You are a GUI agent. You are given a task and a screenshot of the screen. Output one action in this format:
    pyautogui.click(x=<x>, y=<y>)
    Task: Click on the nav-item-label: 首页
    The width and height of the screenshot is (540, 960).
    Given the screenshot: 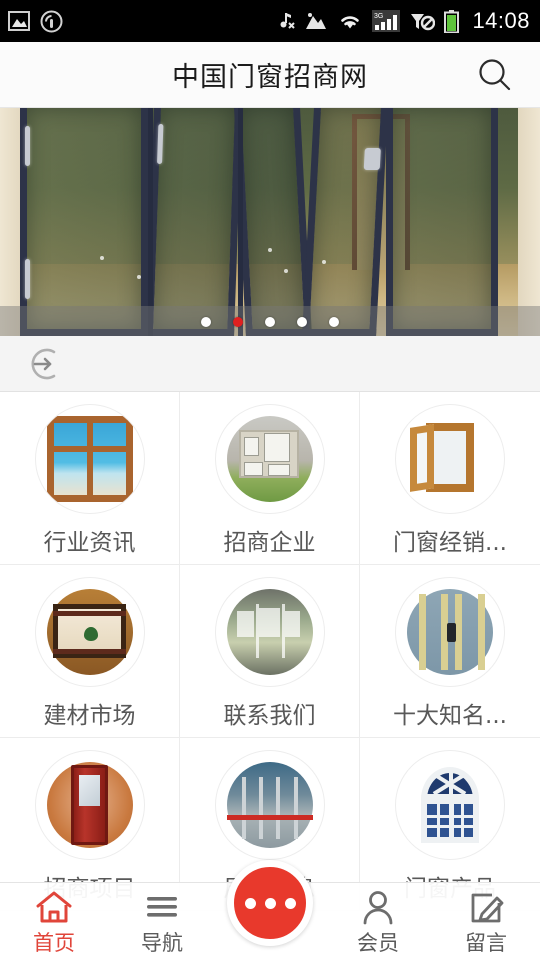 What is the action you would take?
    pyautogui.click(x=54, y=943)
    